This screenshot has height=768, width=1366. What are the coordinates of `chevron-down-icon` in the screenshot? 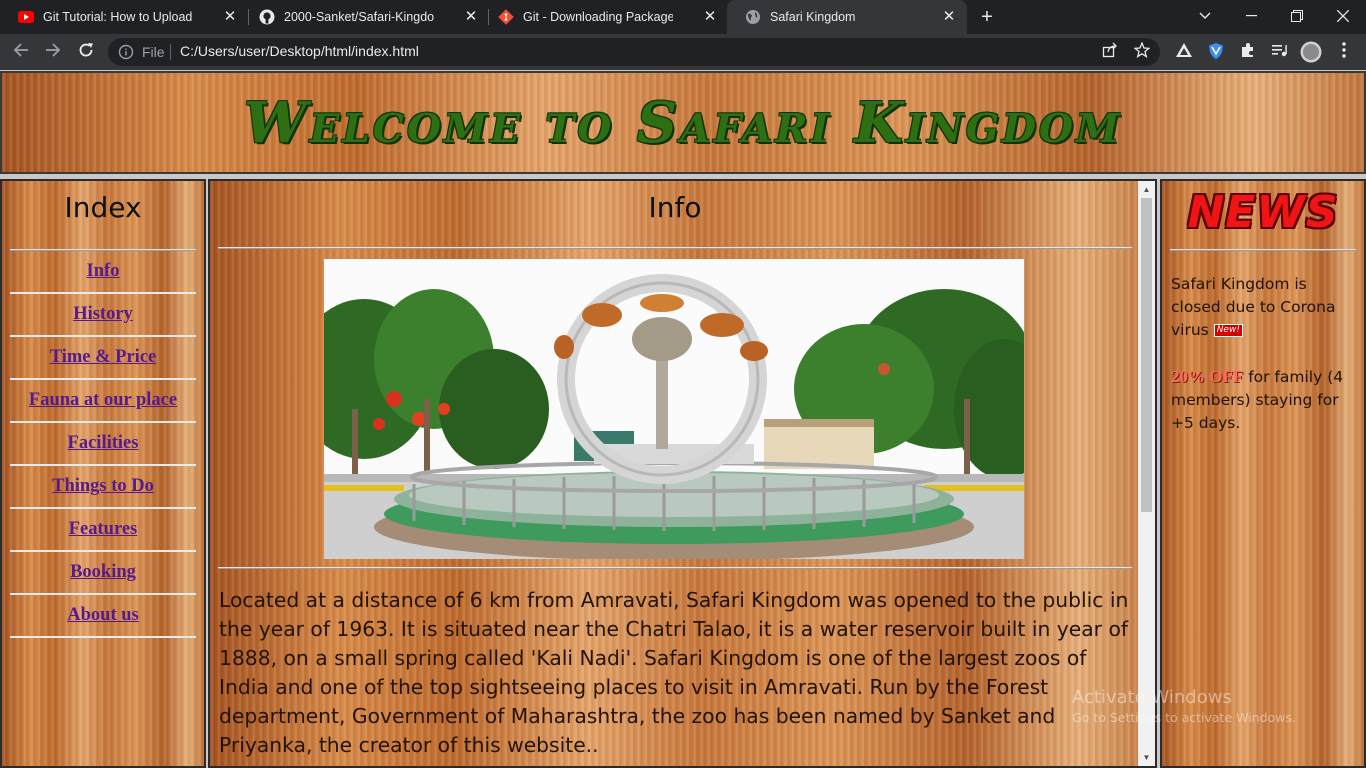 It's located at (1205, 15).